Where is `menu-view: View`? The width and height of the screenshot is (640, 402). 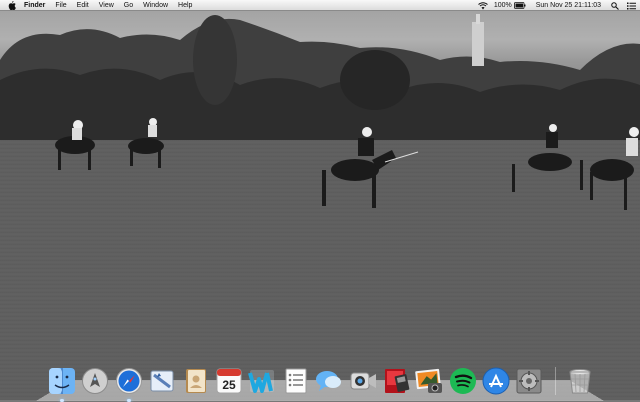 menu-view: View is located at coordinates (106, 5).